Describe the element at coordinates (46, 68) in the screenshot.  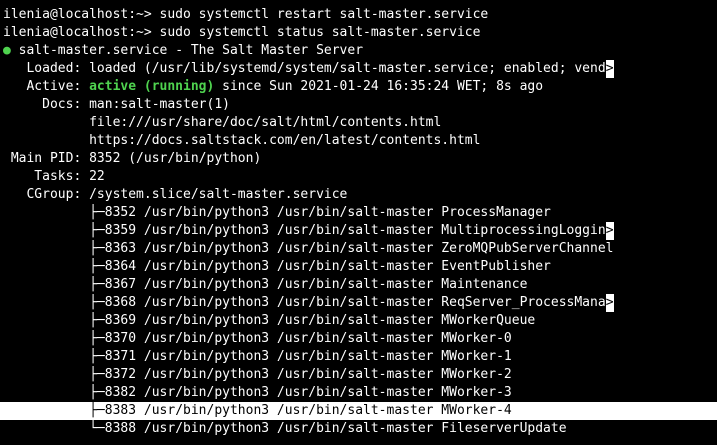
I see `loaded-label: Loaded:` at that location.